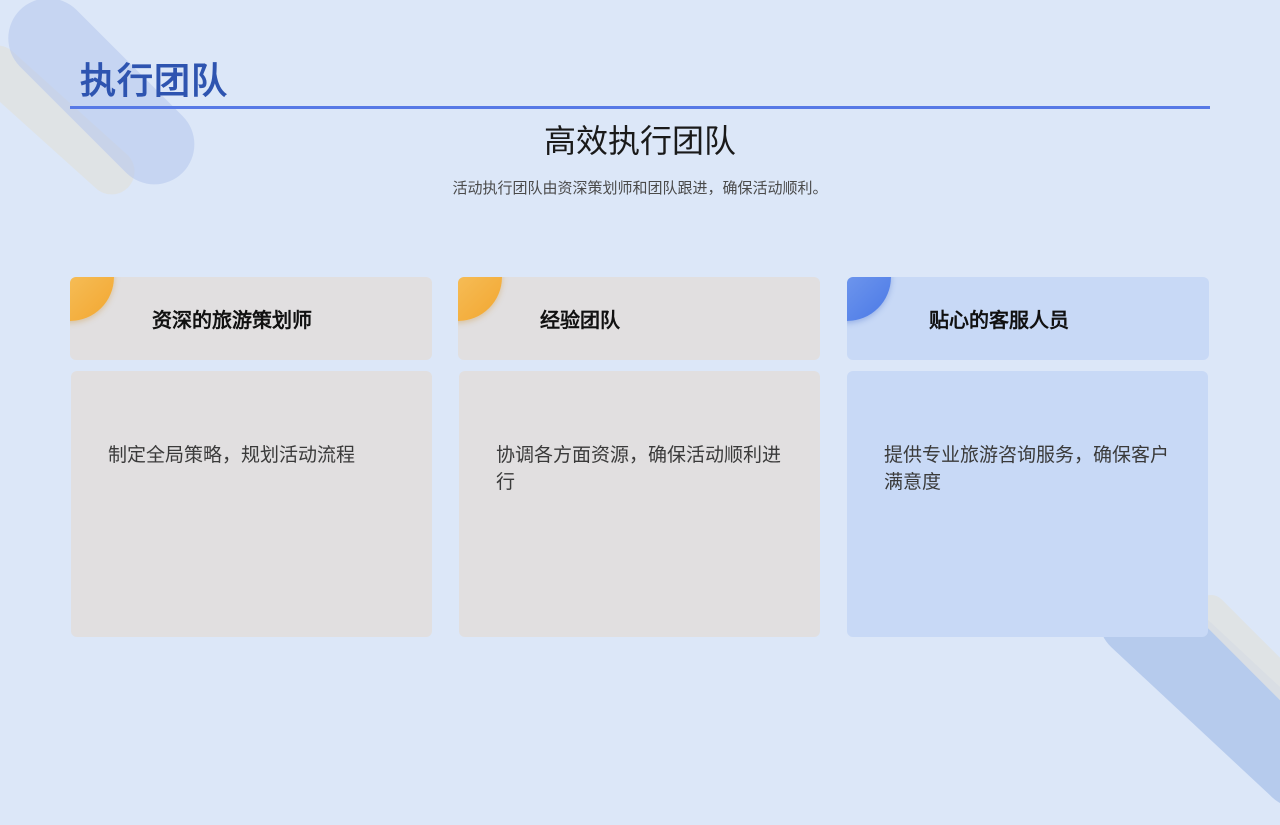 The height and width of the screenshot is (825, 1280). Describe the element at coordinates (639, 468) in the screenshot. I see `card-description: 协调各方面资源，确保活动顺利进行` at that location.